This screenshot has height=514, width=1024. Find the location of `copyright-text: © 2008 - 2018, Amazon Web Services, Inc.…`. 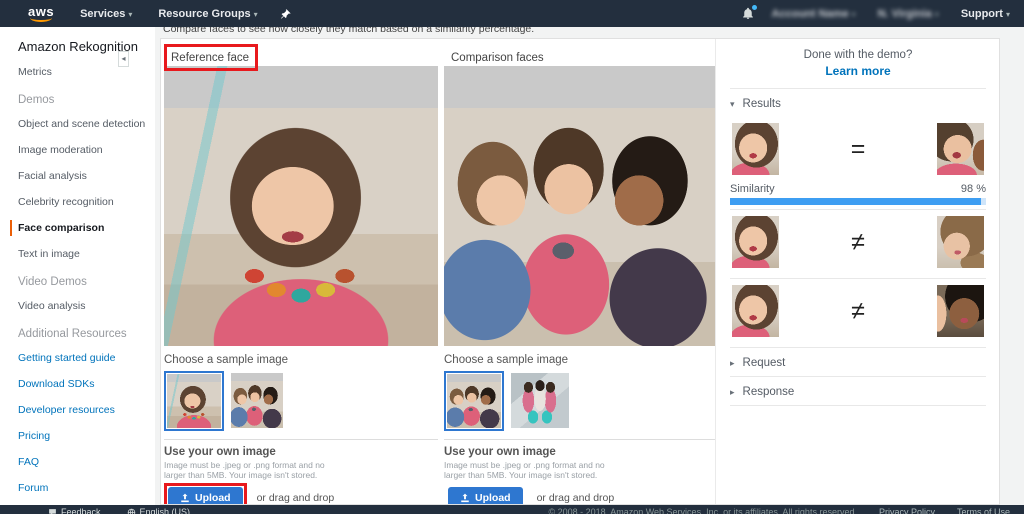

copyright-text: © 2008 - 2018, Amazon Web Services, Inc.… is located at coordinates (702, 510).